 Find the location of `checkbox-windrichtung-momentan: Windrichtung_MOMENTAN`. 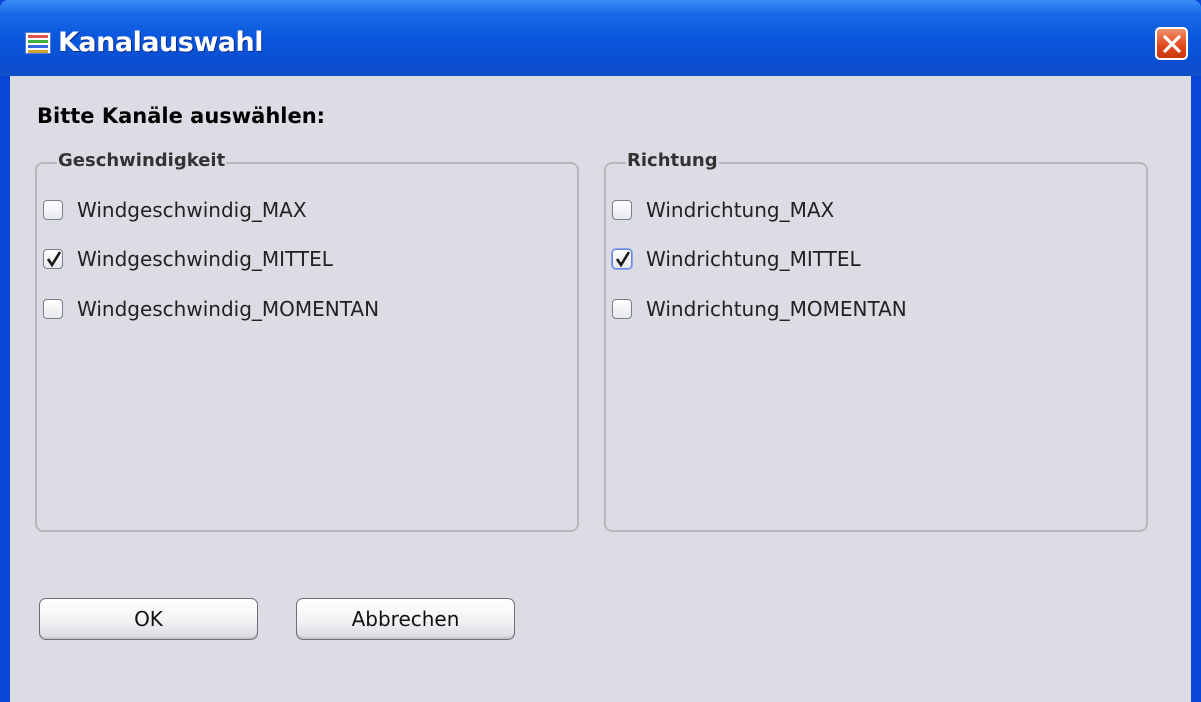

checkbox-windrichtung-momentan: Windrichtung_MOMENTAN is located at coordinates (759, 309).